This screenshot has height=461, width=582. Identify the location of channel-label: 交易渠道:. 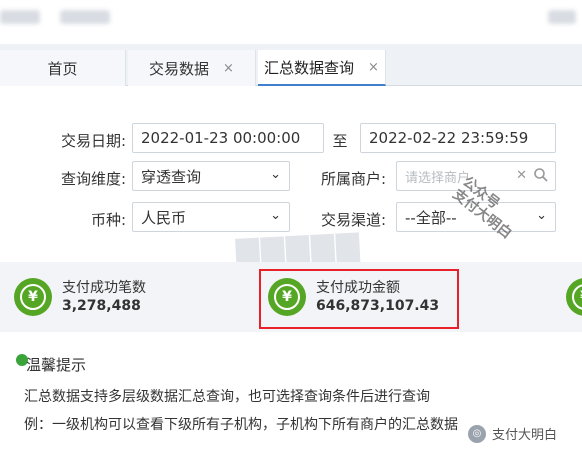
(353, 220).